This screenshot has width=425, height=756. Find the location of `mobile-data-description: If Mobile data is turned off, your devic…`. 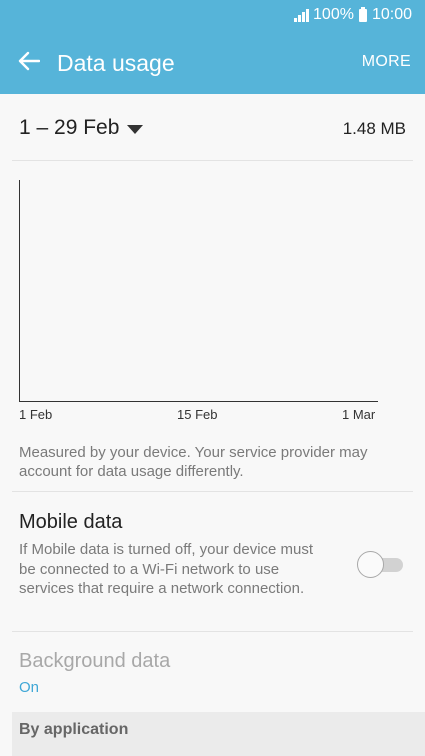

mobile-data-description: If Mobile data is turned off, your devic… is located at coordinates (166, 569).